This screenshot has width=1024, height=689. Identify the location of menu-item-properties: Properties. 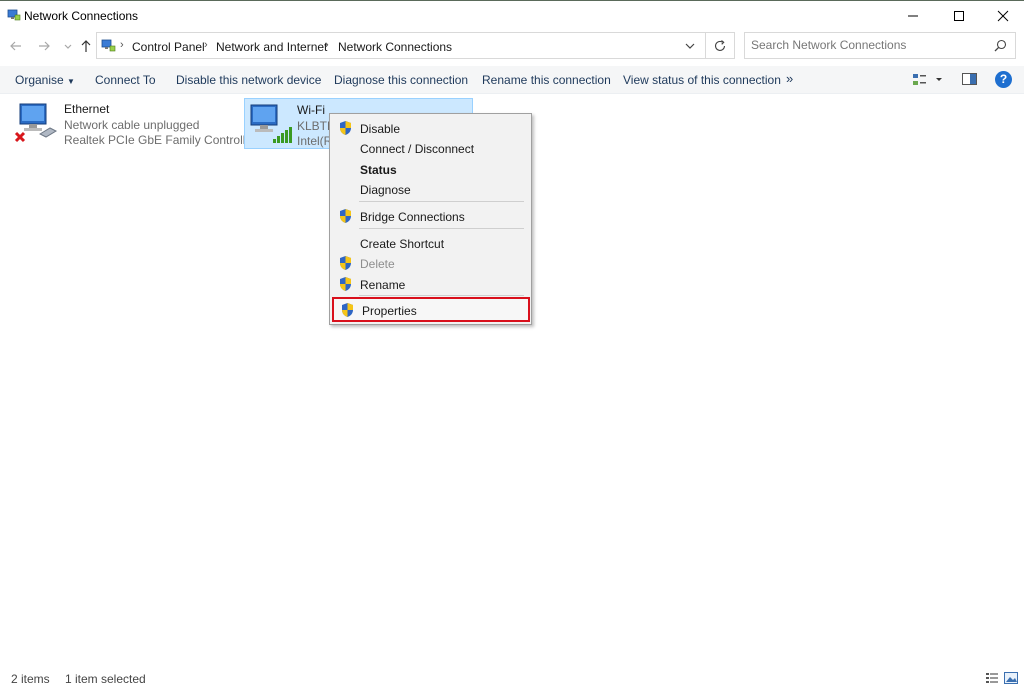
(431, 309).